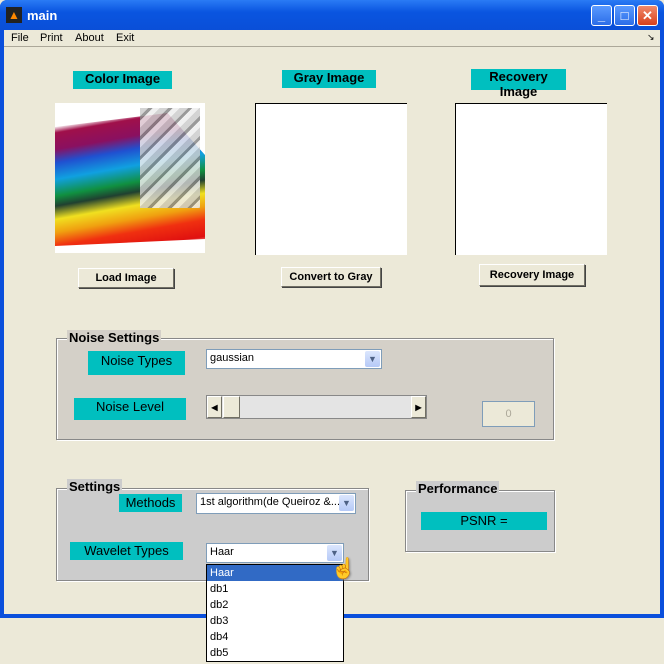 The height and width of the screenshot is (664, 664). I want to click on noise-types-label: Noise Types, so click(136, 363).